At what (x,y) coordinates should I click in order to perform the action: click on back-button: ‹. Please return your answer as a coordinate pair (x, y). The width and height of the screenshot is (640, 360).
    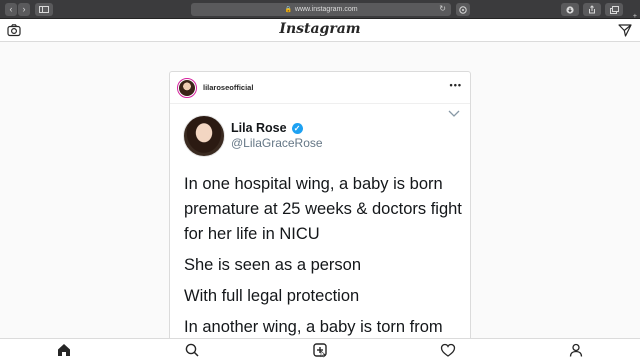
    Looking at the image, I should click on (11, 9).